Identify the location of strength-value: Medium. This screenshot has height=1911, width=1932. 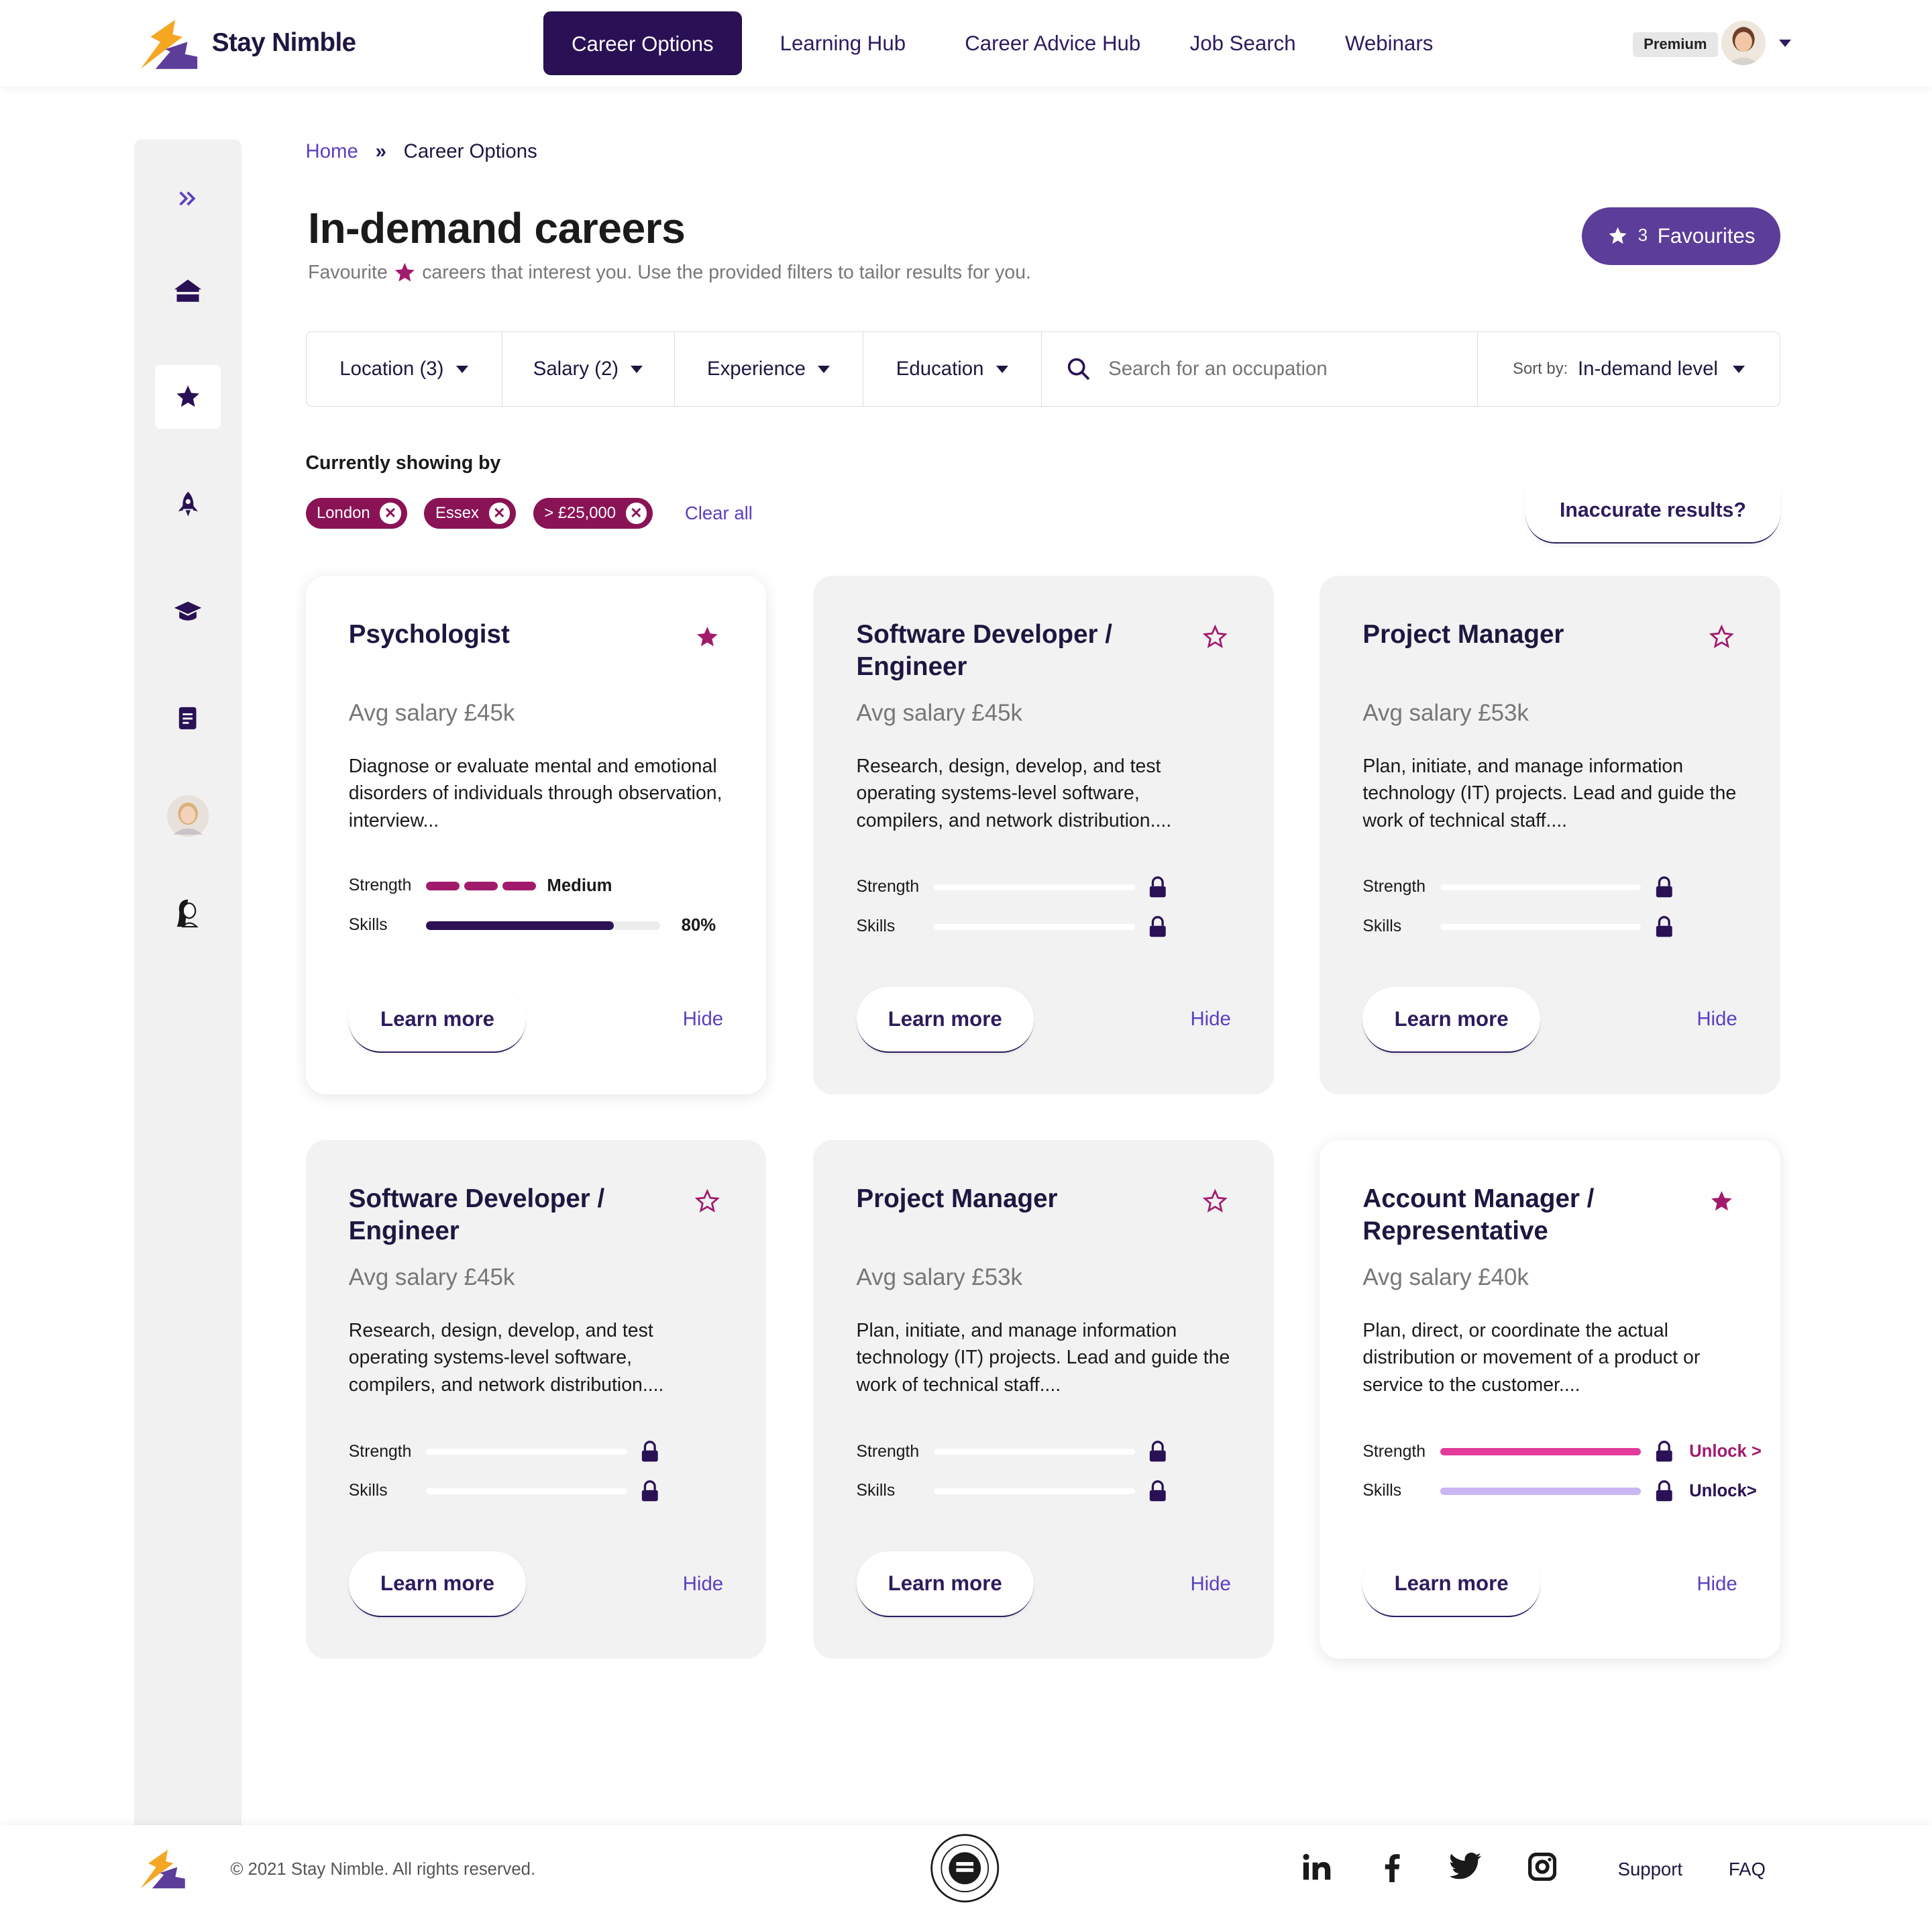
(579, 886).